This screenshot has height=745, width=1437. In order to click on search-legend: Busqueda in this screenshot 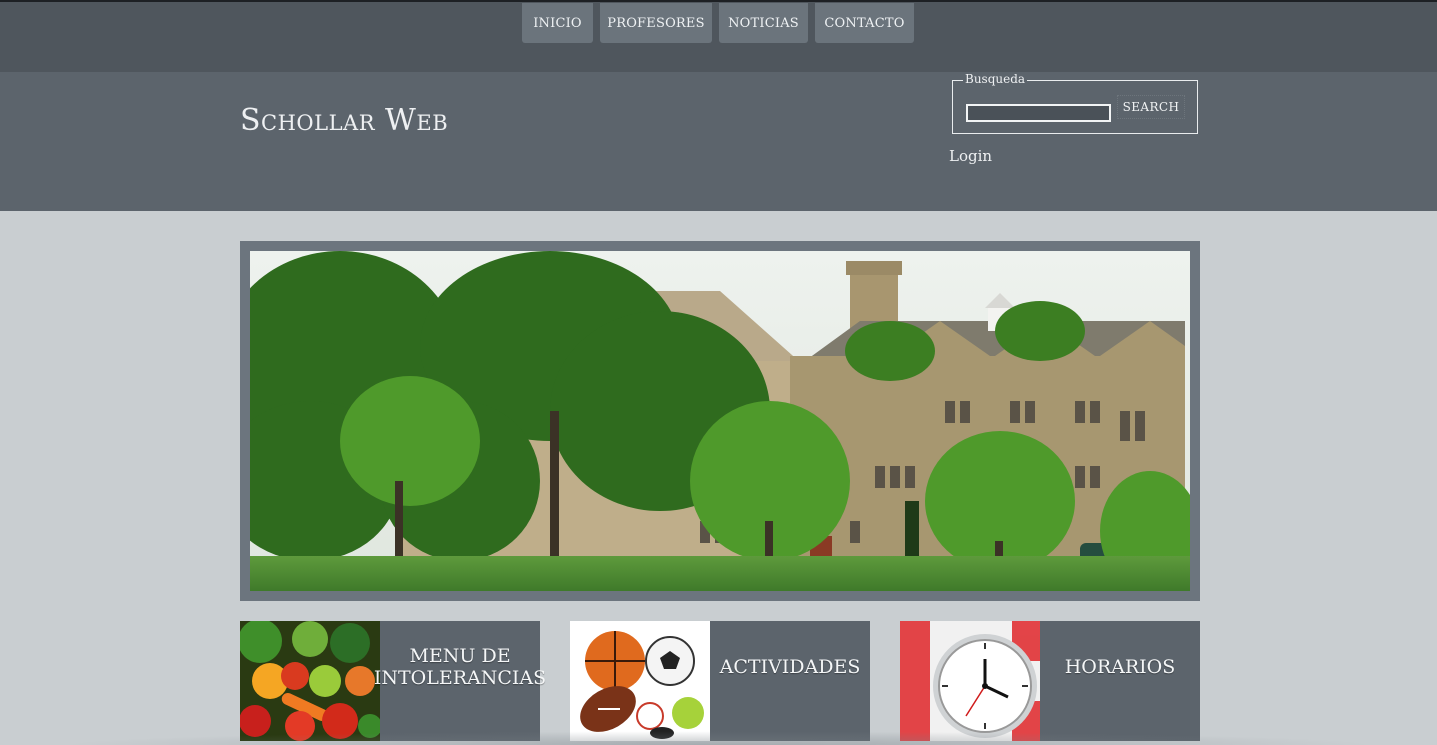, I will do `click(995, 79)`.